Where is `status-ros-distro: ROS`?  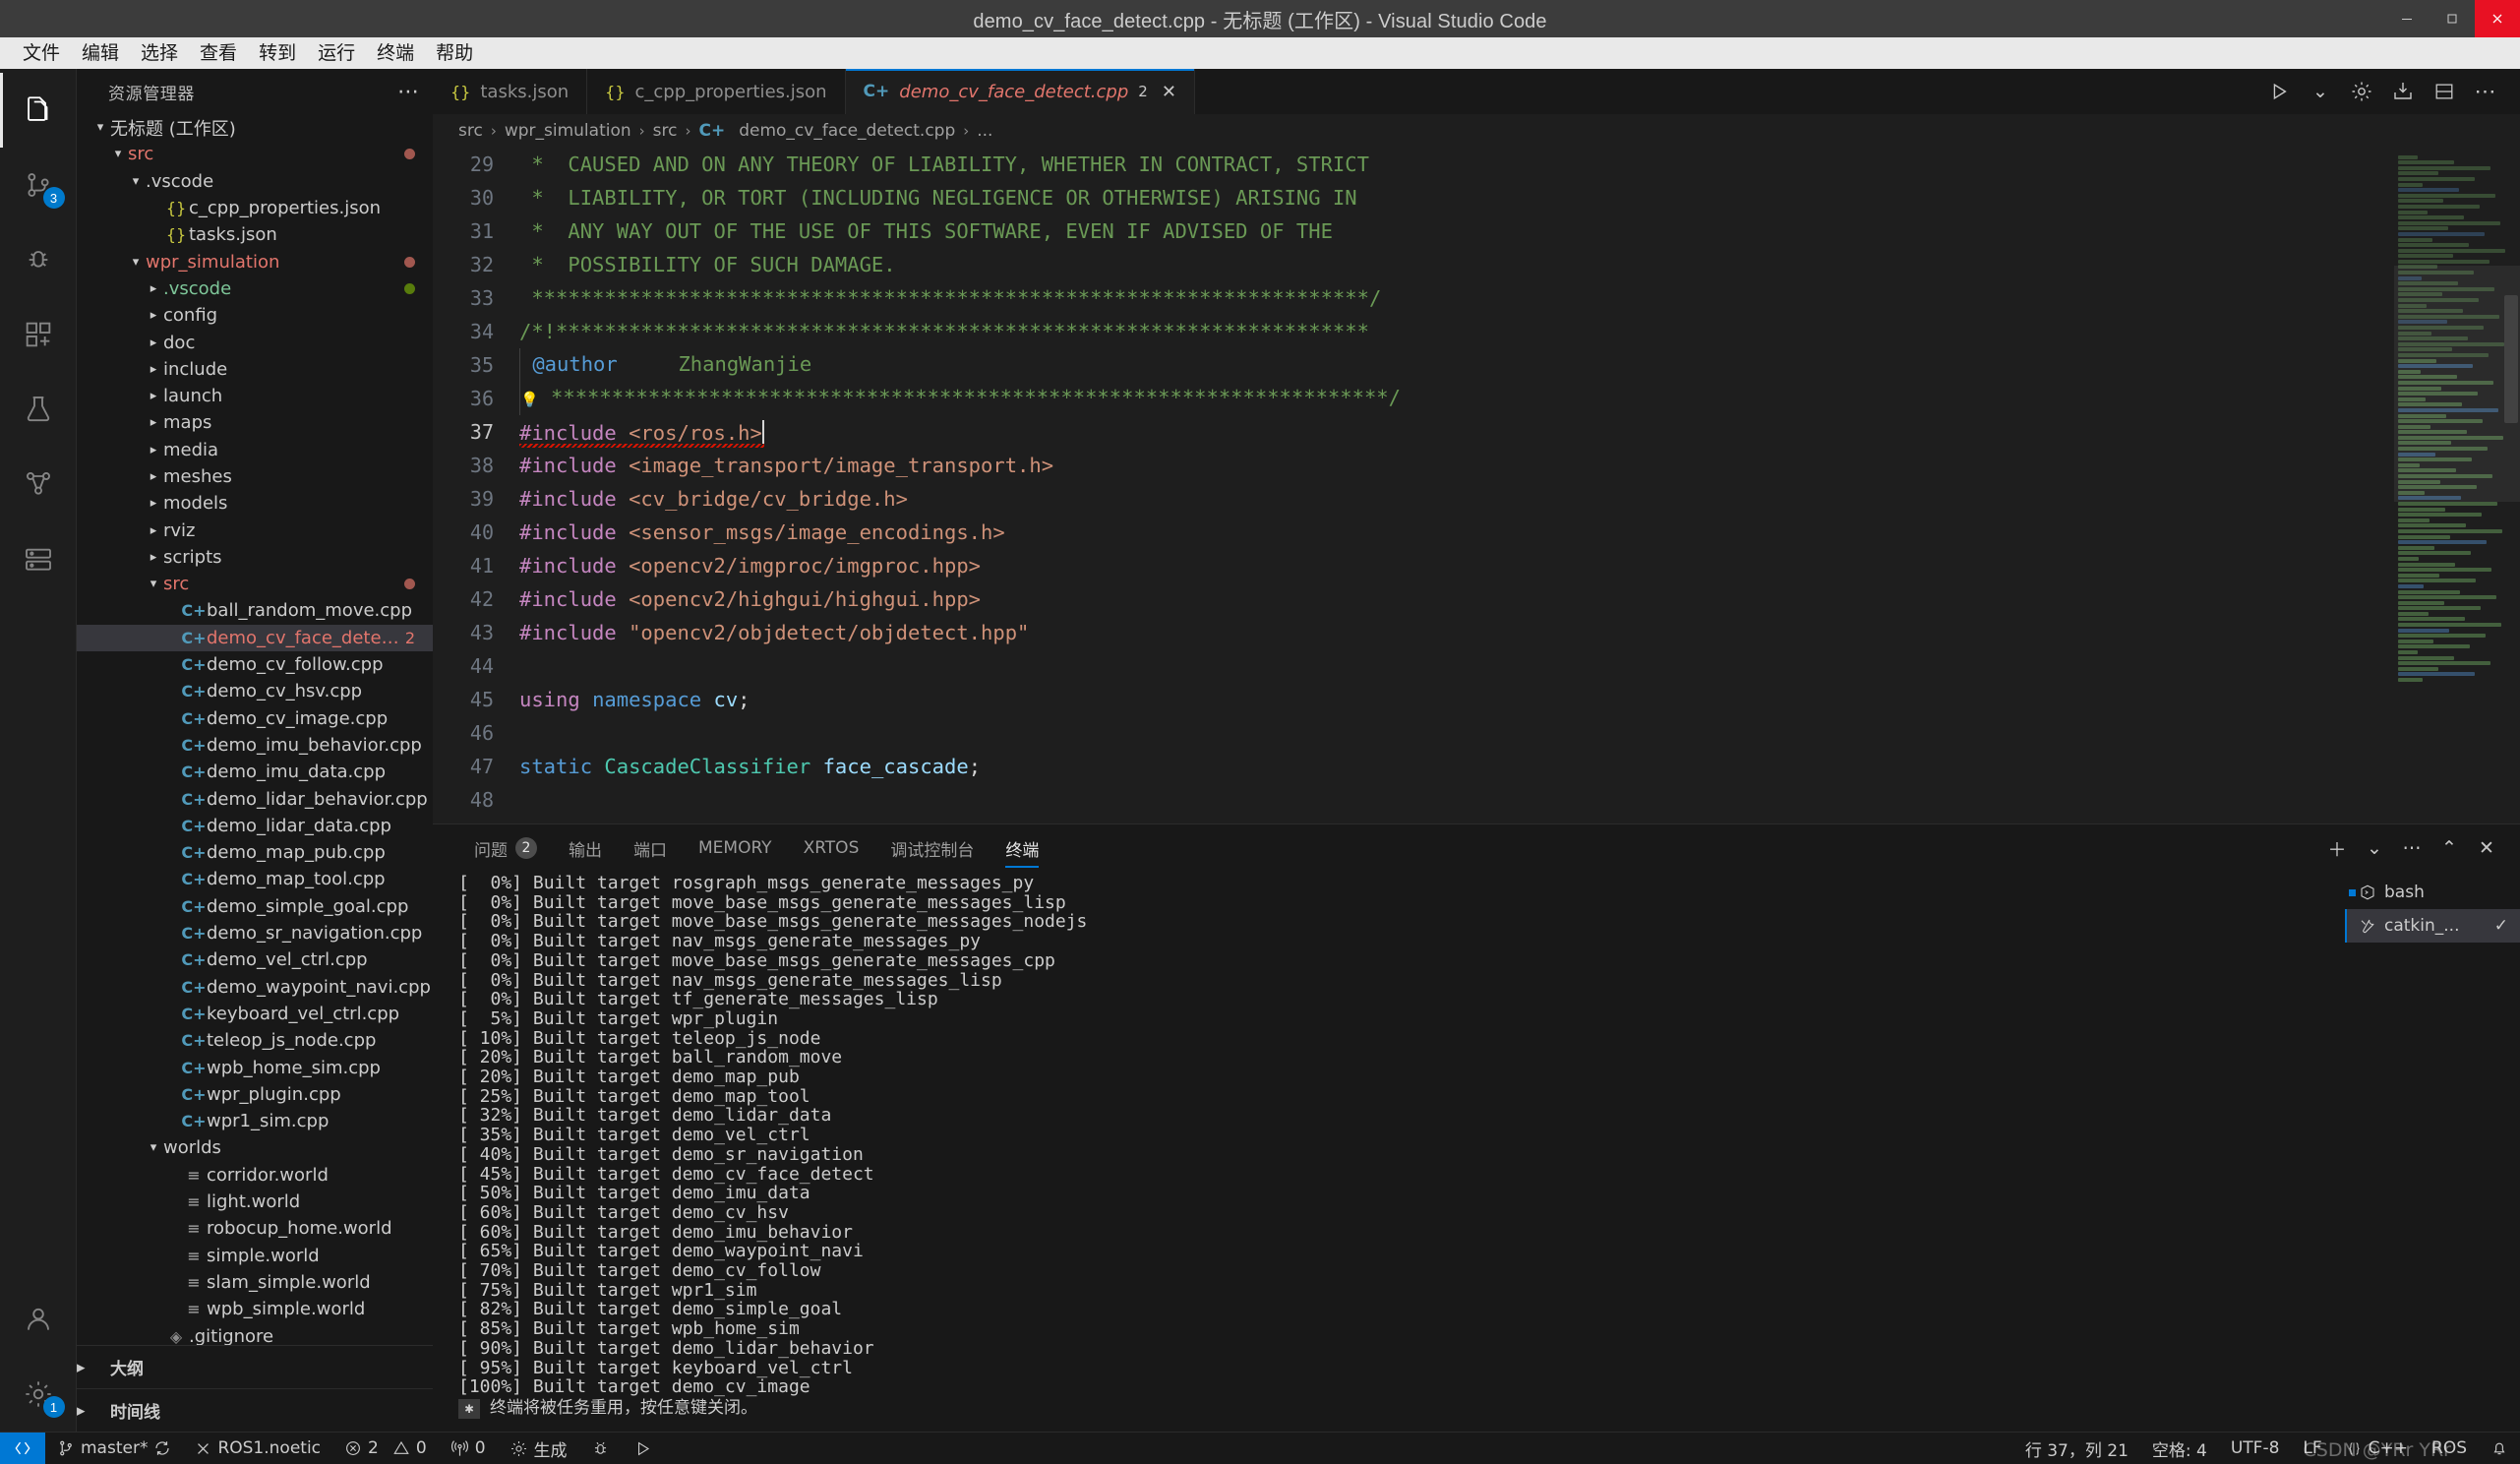
status-ros-distro: ROS is located at coordinates (2449, 1448).